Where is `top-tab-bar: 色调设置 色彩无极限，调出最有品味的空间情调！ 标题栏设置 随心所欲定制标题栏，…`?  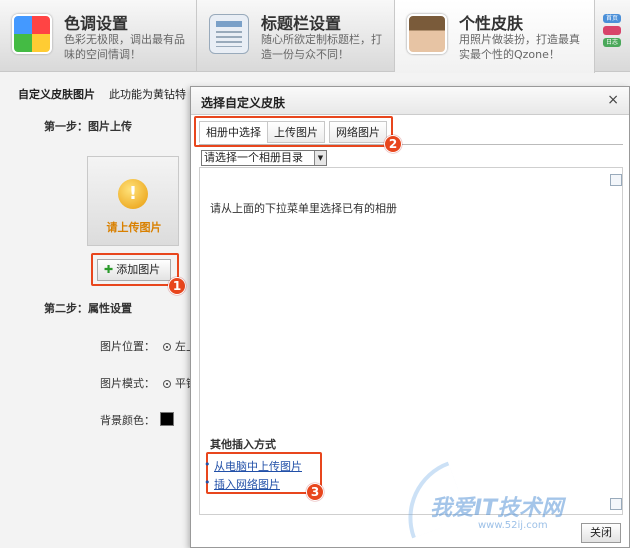 top-tab-bar: 色调设置 色彩无极限，调出最有品味的空间情调！ 标题栏设置 随心所欲定制标题栏，… is located at coordinates (315, 36).